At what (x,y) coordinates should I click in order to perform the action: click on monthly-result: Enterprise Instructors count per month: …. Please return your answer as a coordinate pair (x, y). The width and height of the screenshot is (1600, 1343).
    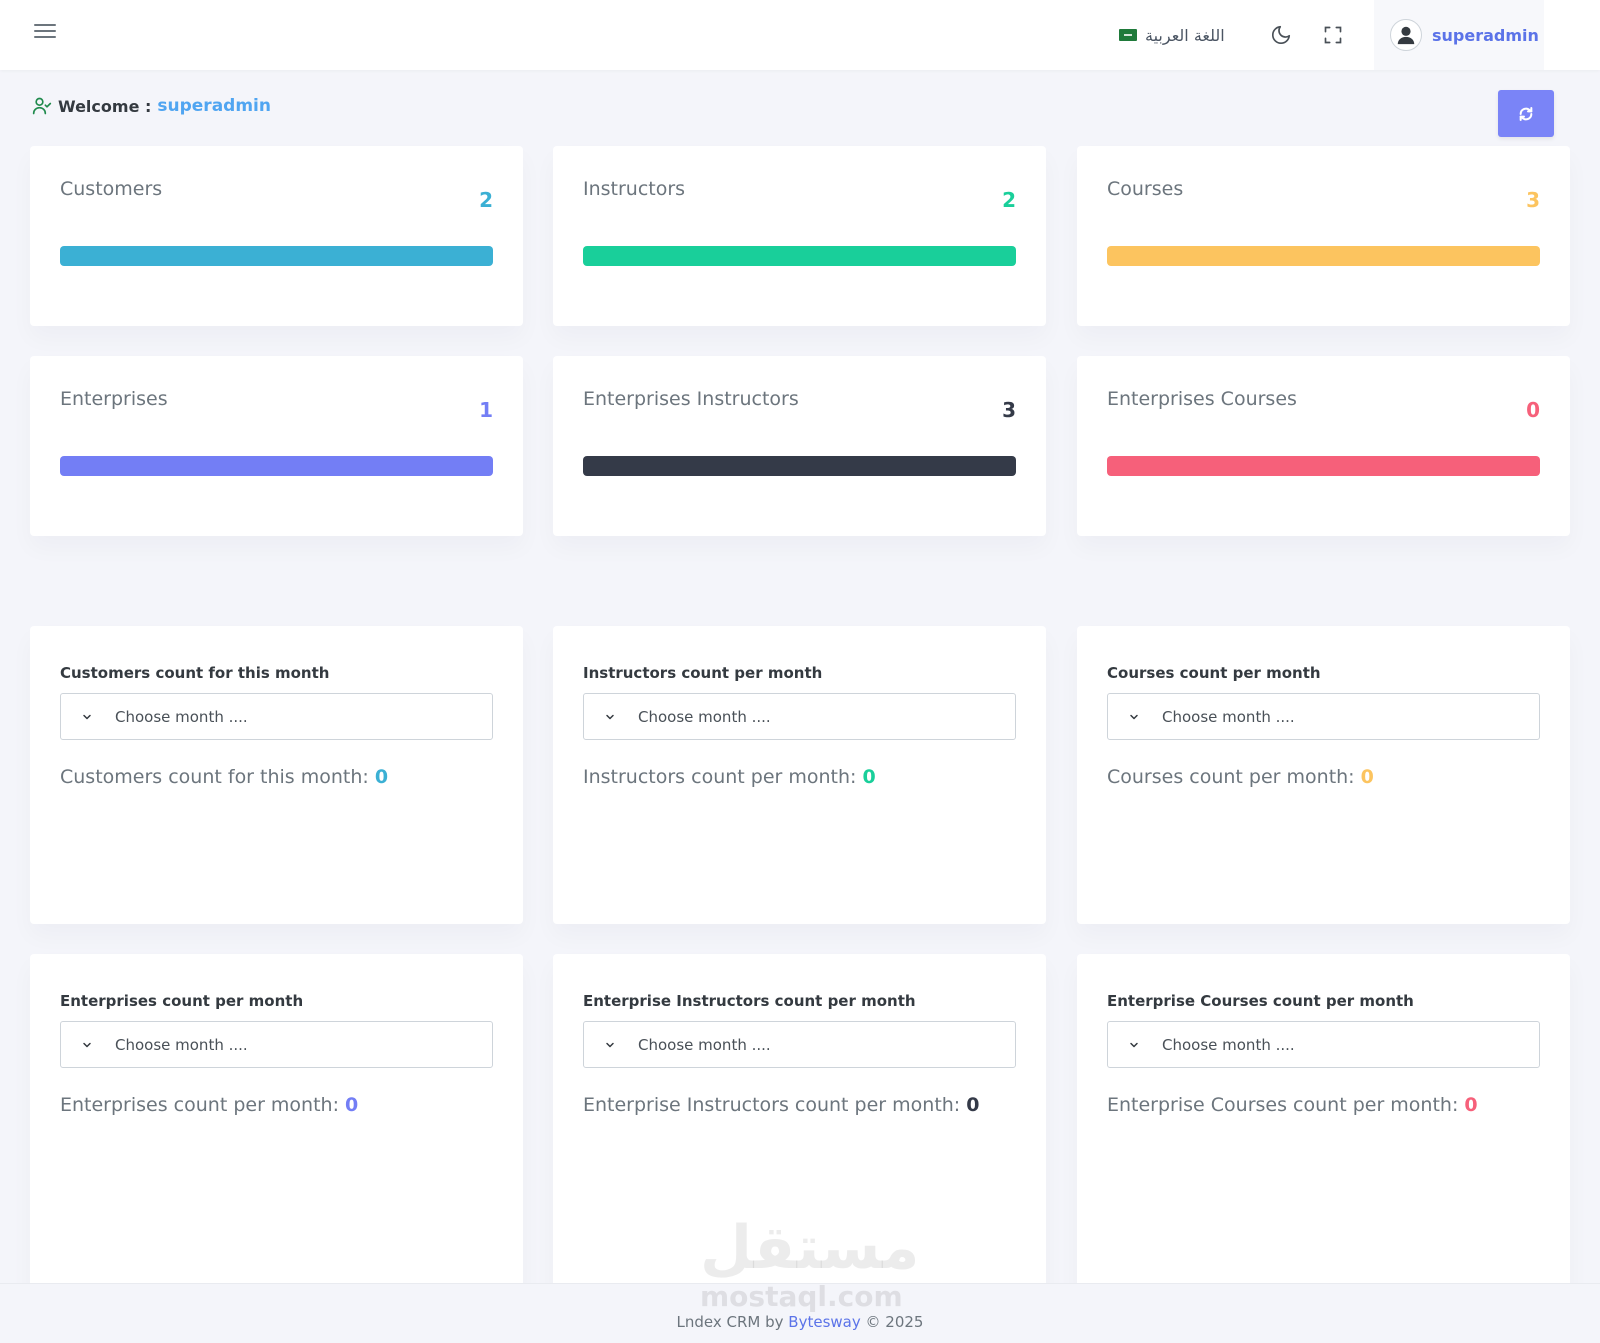
    Looking at the image, I should click on (781, 1105).